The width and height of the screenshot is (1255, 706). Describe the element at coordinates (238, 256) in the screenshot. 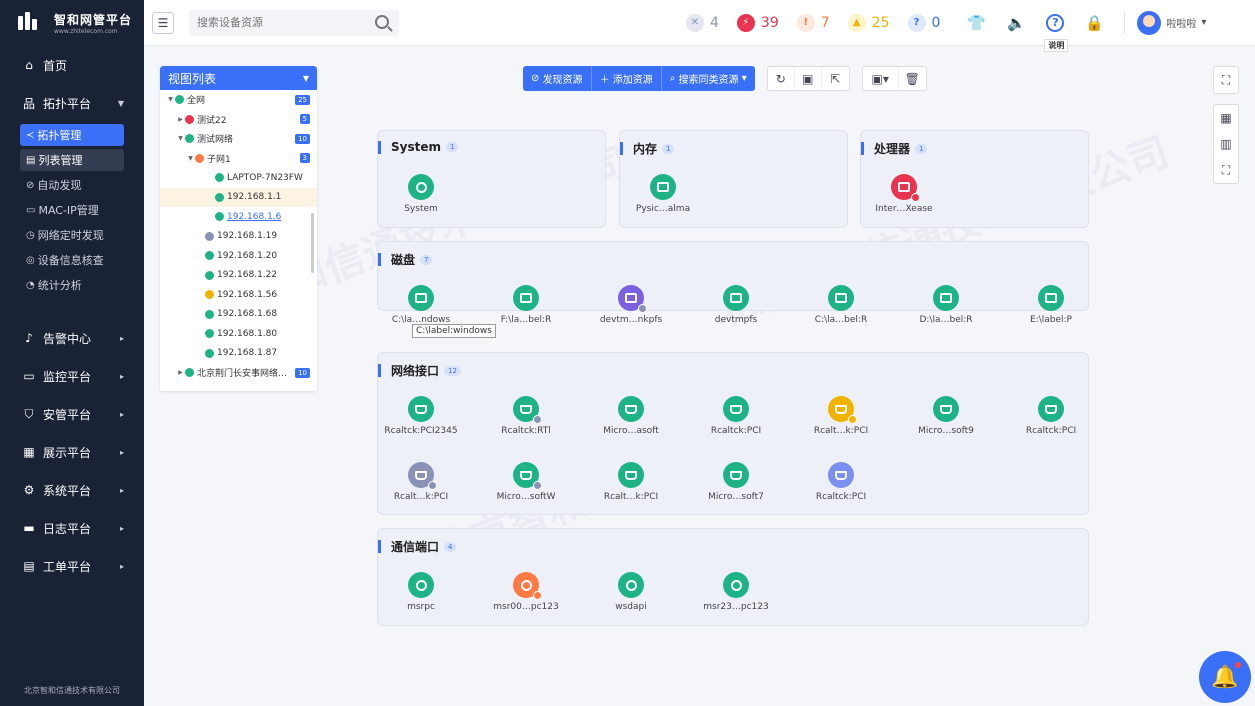

I see `tree-node: 192.168.1.20` at that location.